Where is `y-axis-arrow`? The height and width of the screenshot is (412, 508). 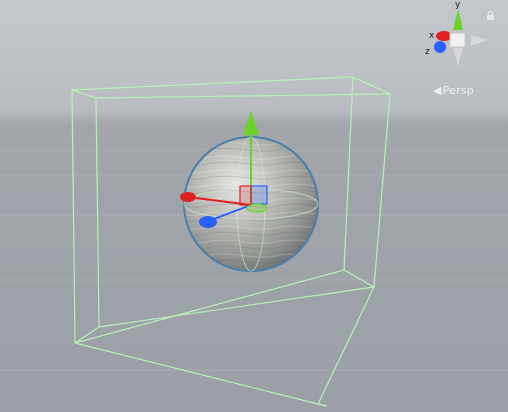 y-axis-arrow is located at coordinates (251, 123).